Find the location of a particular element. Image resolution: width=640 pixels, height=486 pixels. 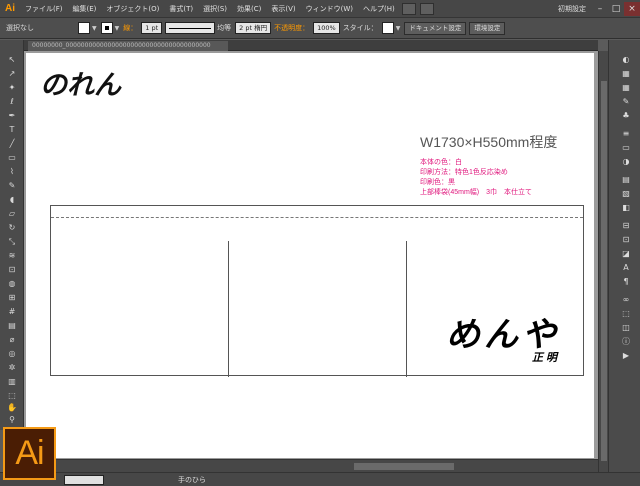

type-tool-icon: T is located at coordinates (12, 130).